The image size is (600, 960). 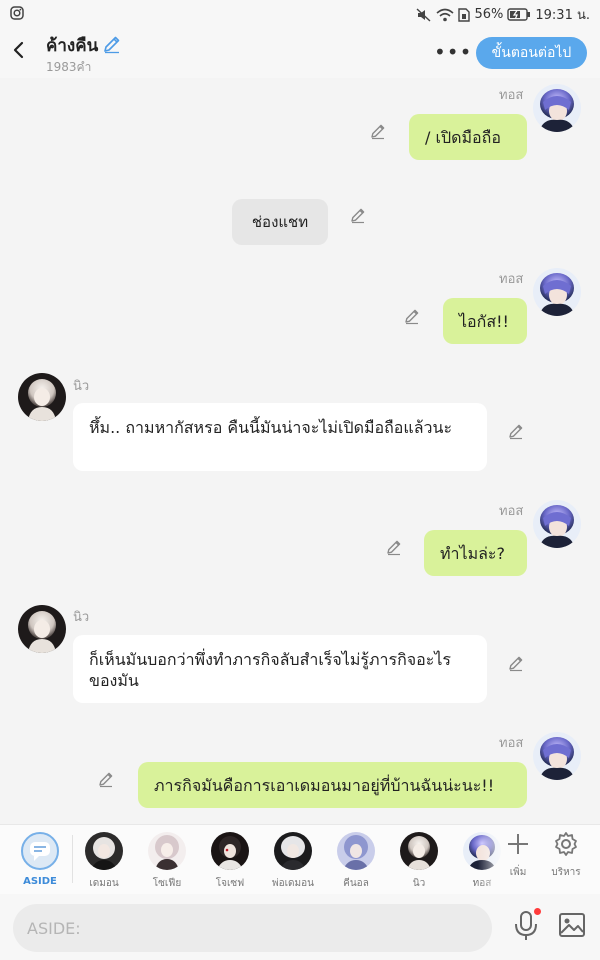 I want to click on sim-icon, so click(x=464, y=14).